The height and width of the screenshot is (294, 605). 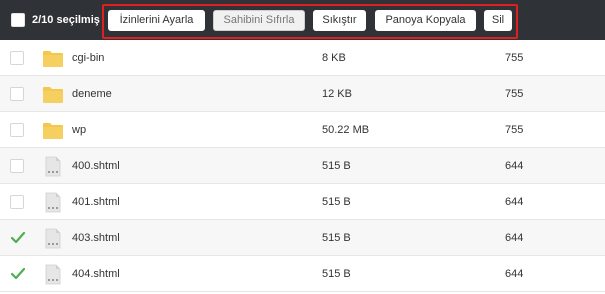 What do you see at coordinates (339, 20) in the screenshot?
I see `compress-button: Sıkıştır` at bounding box center [339, 20].